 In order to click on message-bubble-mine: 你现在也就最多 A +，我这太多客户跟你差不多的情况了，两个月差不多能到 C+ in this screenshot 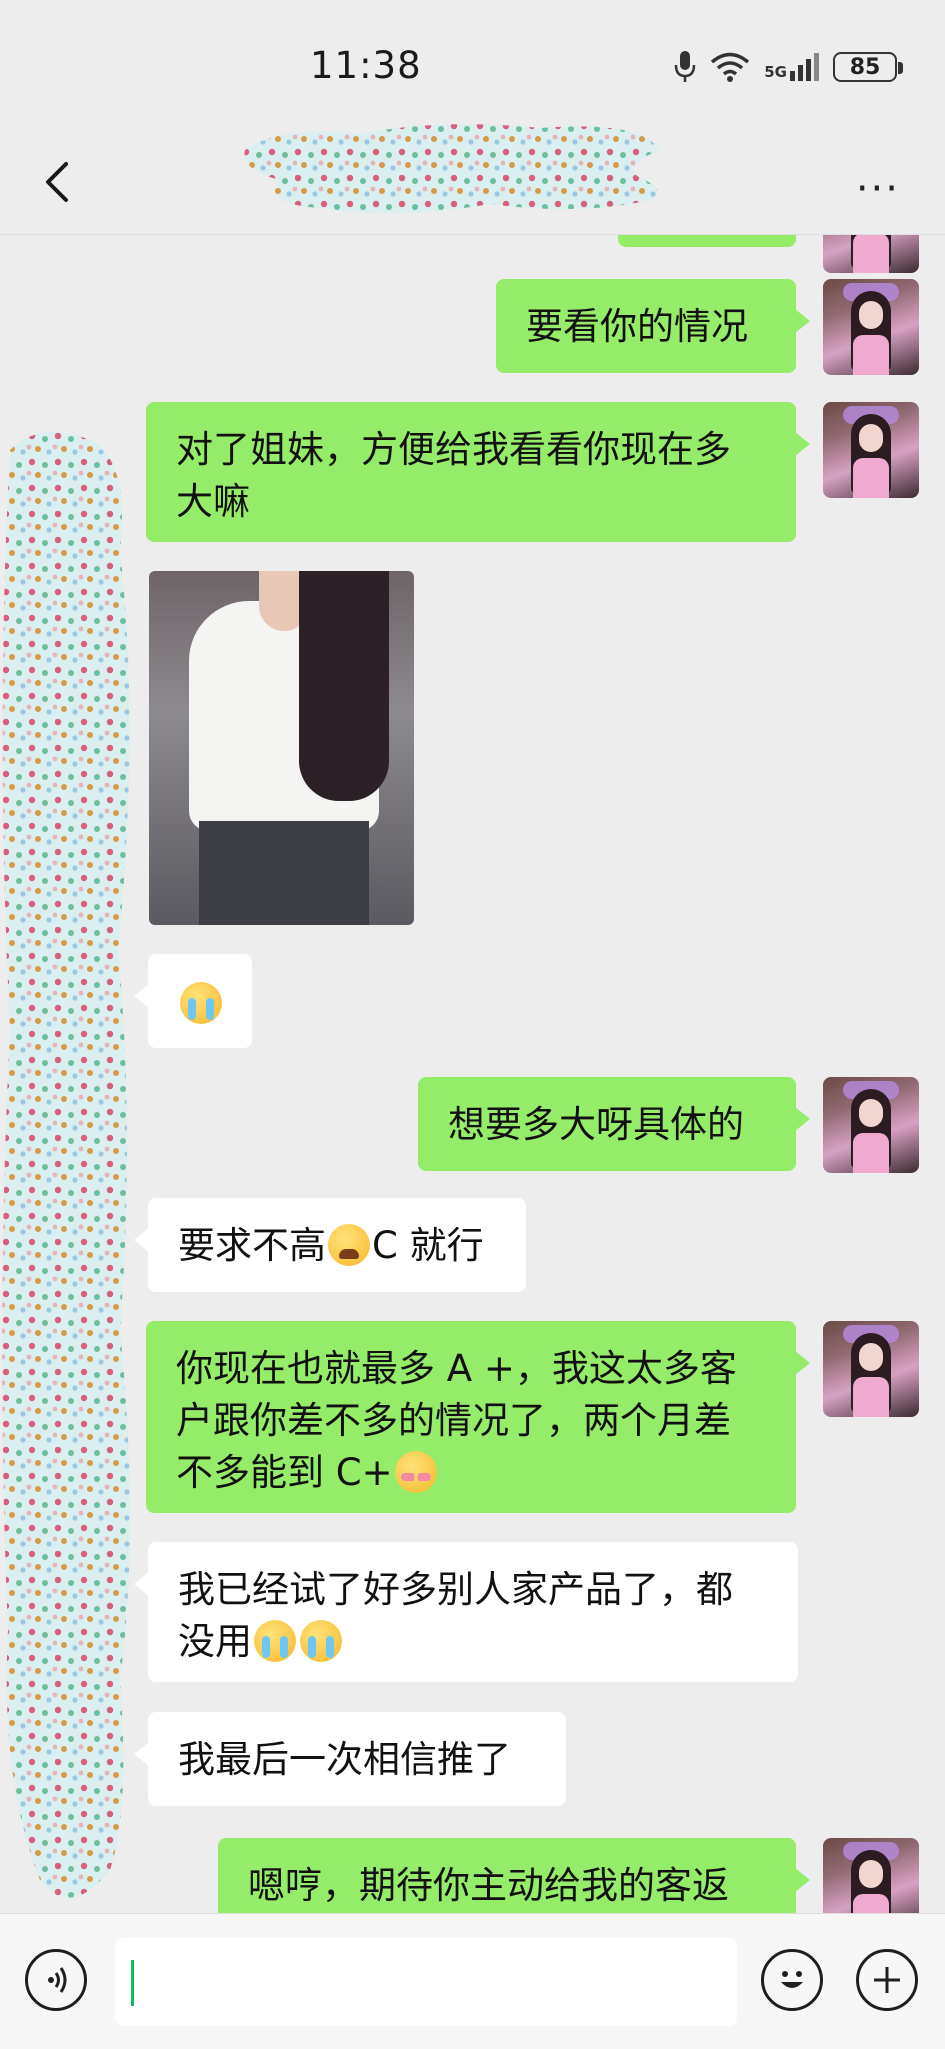, I will do `click(478, 1417)`.